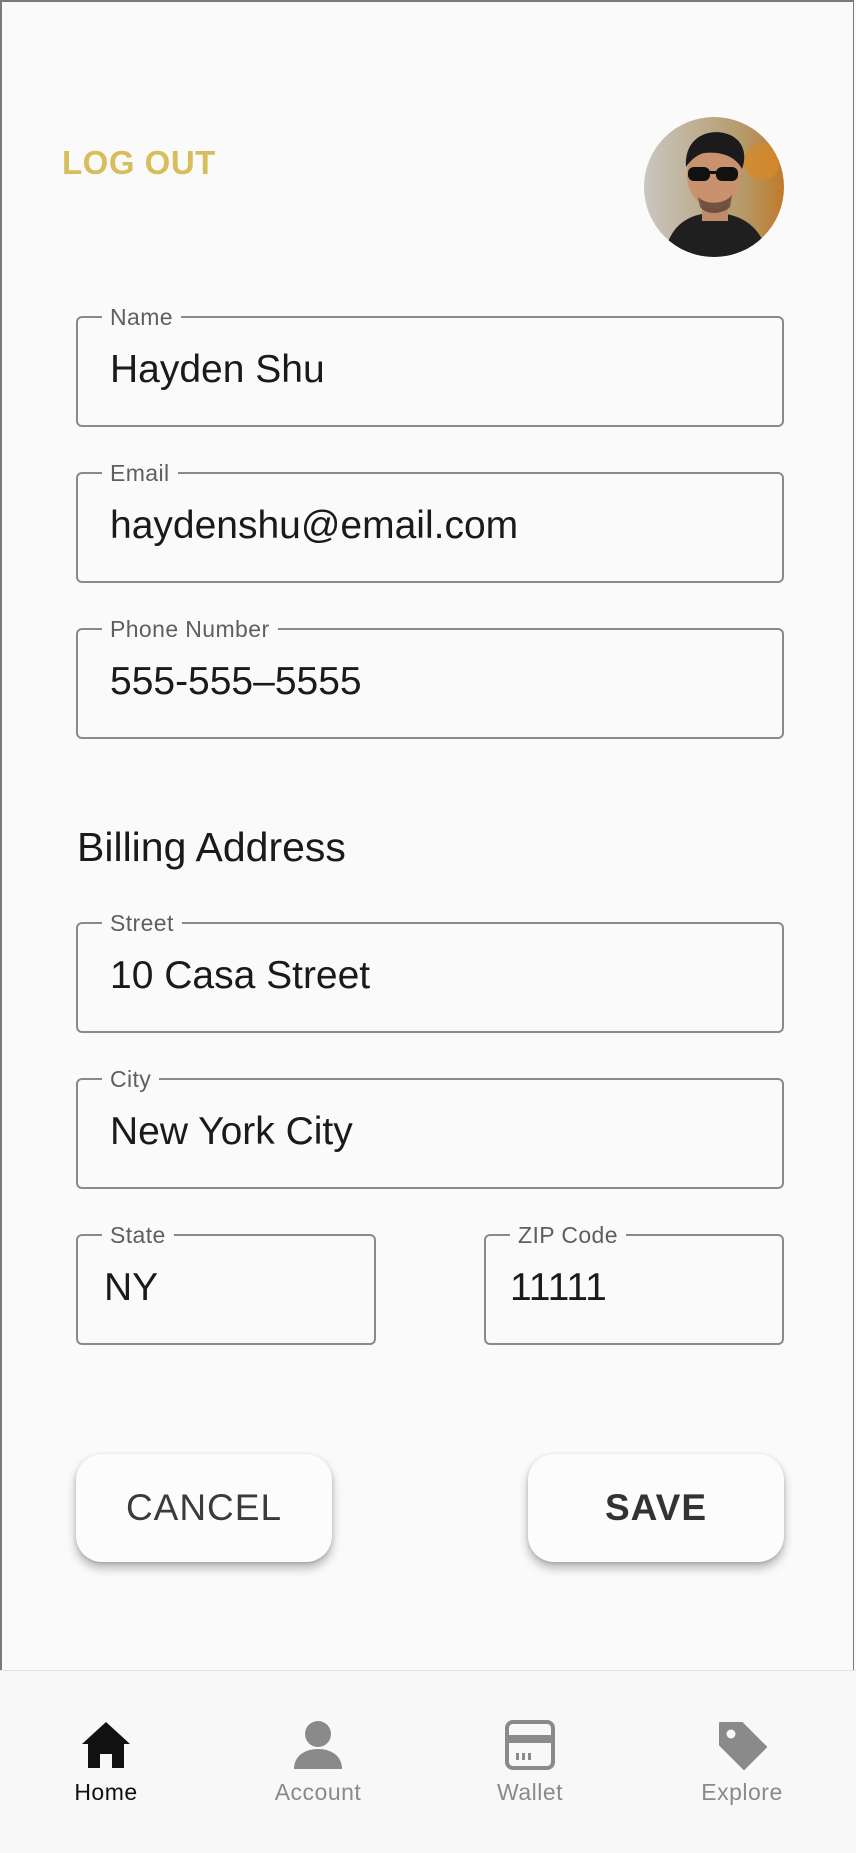  What do you see at coordinates (430, 1127) in the screenshot?
I see `city-field: City New York City` at bounding box center [430, 1127].